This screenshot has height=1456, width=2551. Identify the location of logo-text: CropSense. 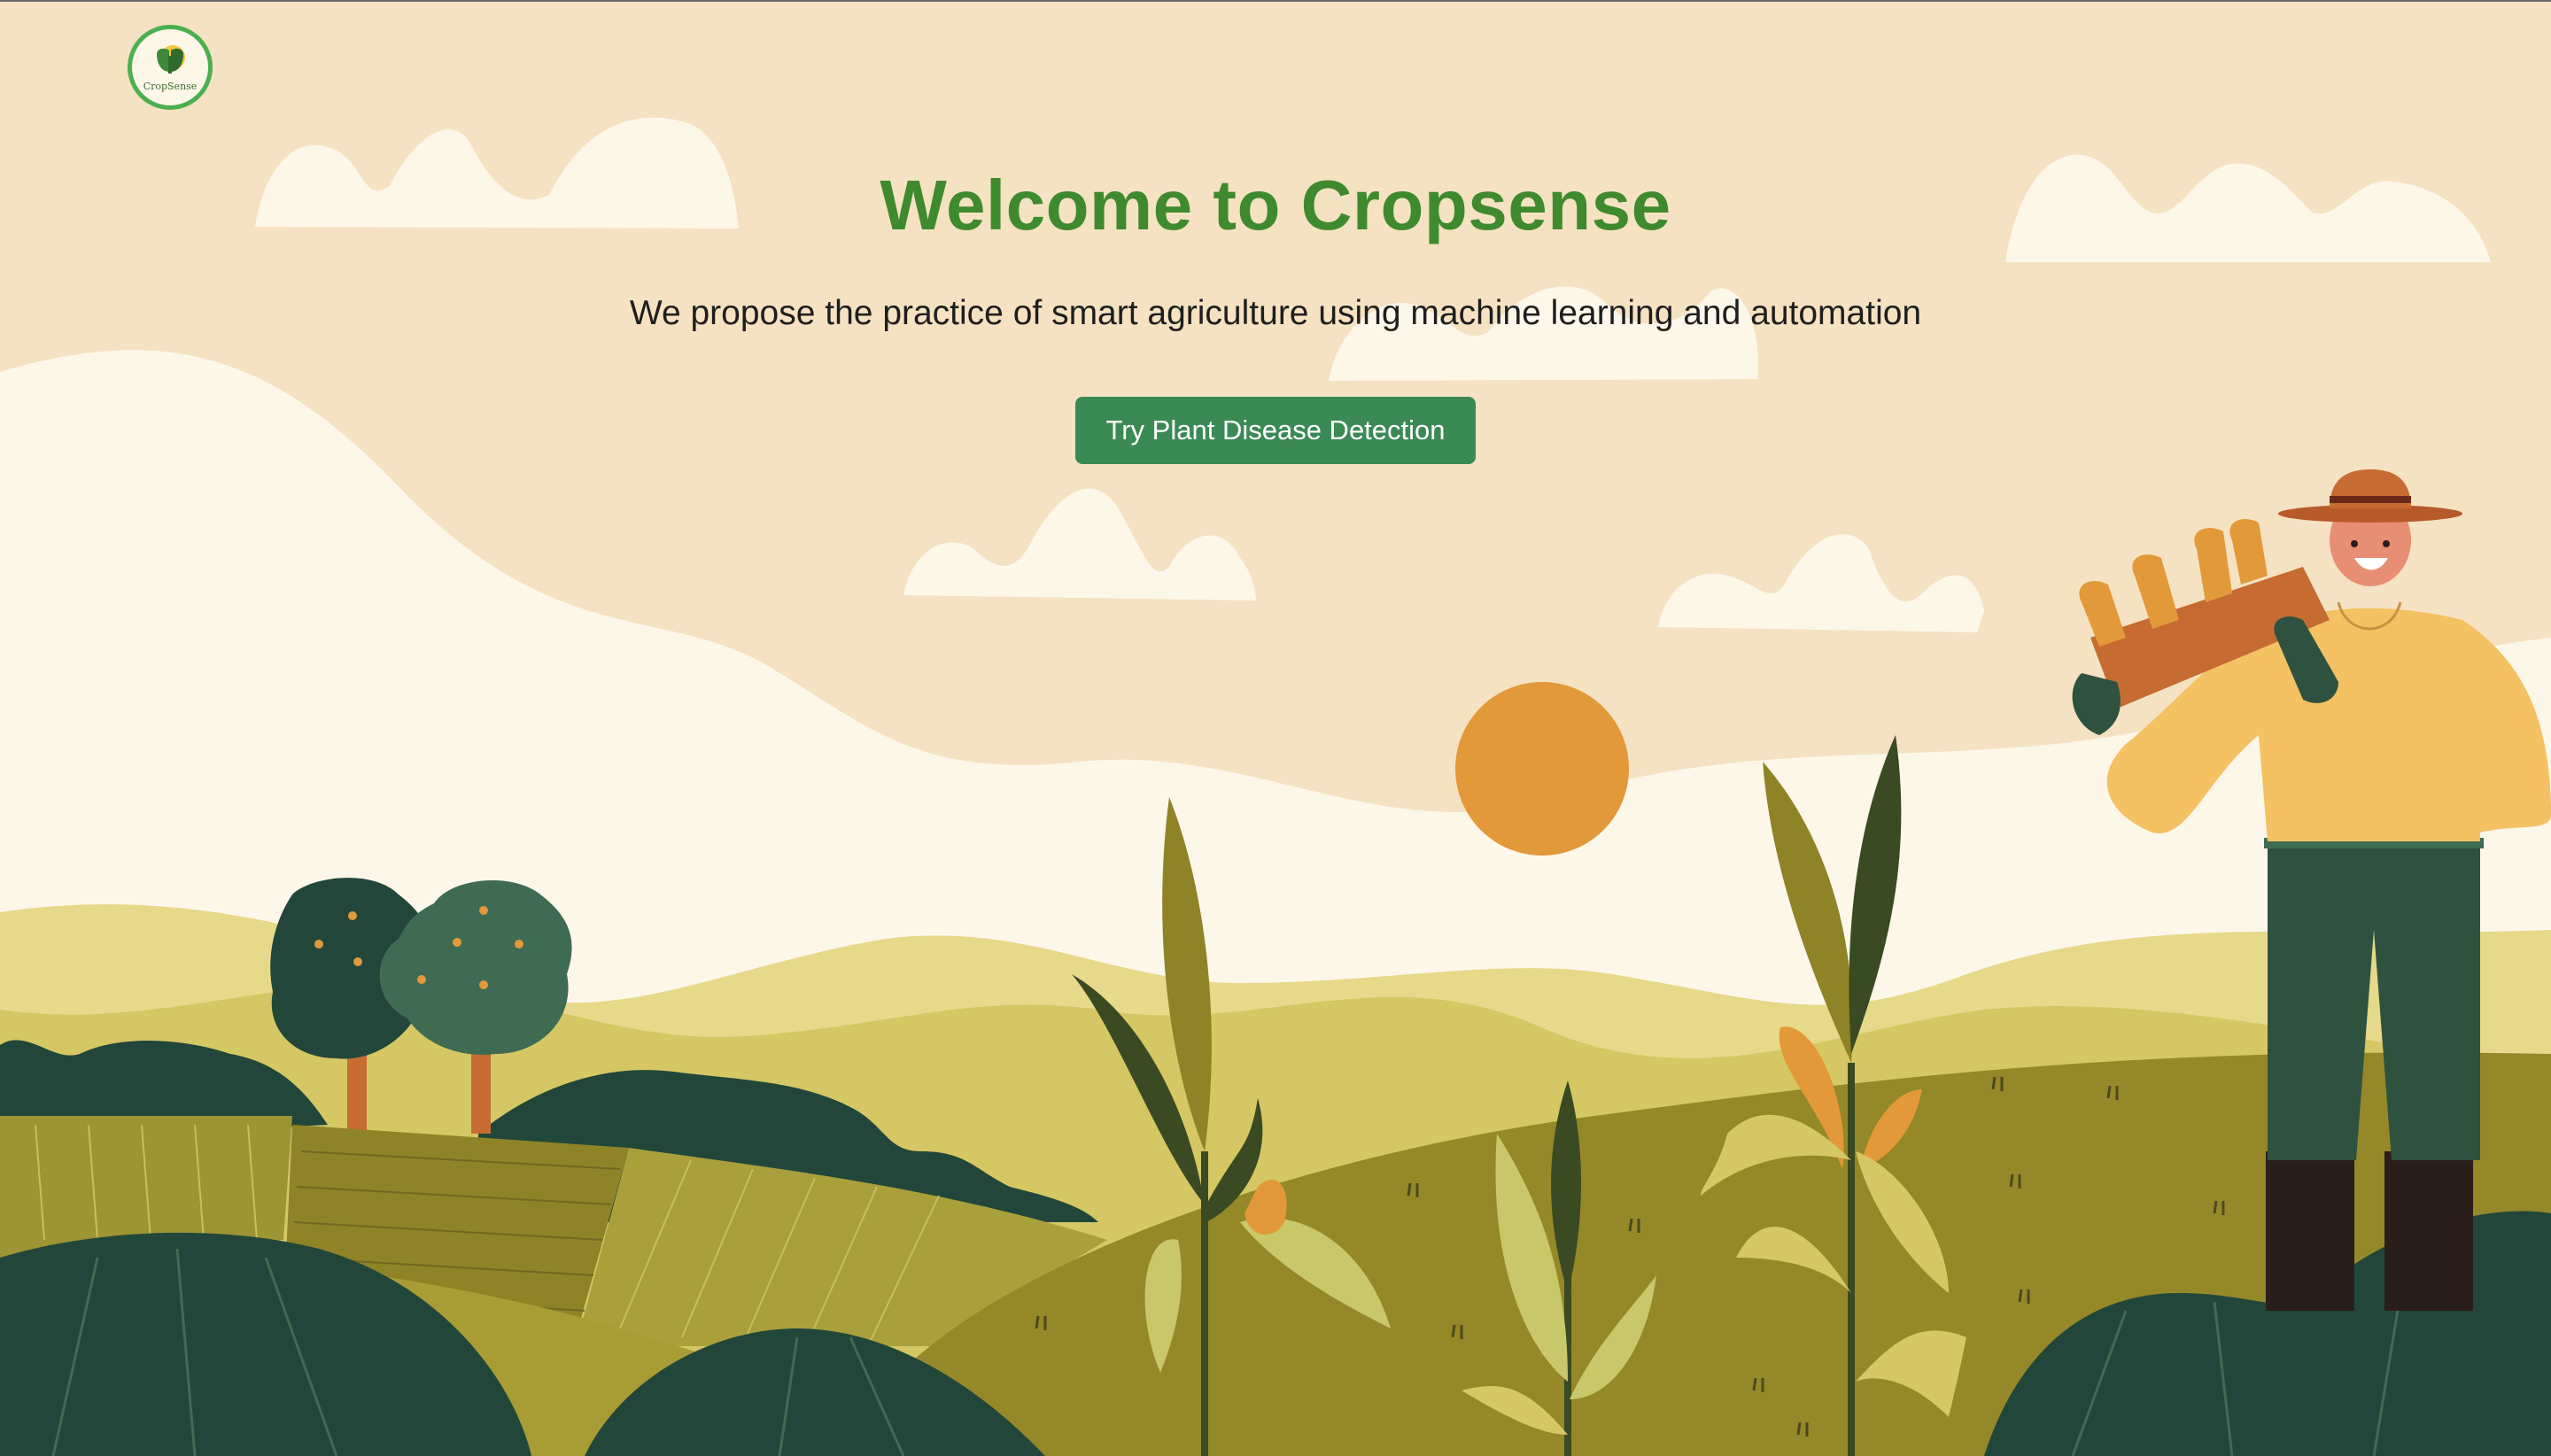
(170, 86).